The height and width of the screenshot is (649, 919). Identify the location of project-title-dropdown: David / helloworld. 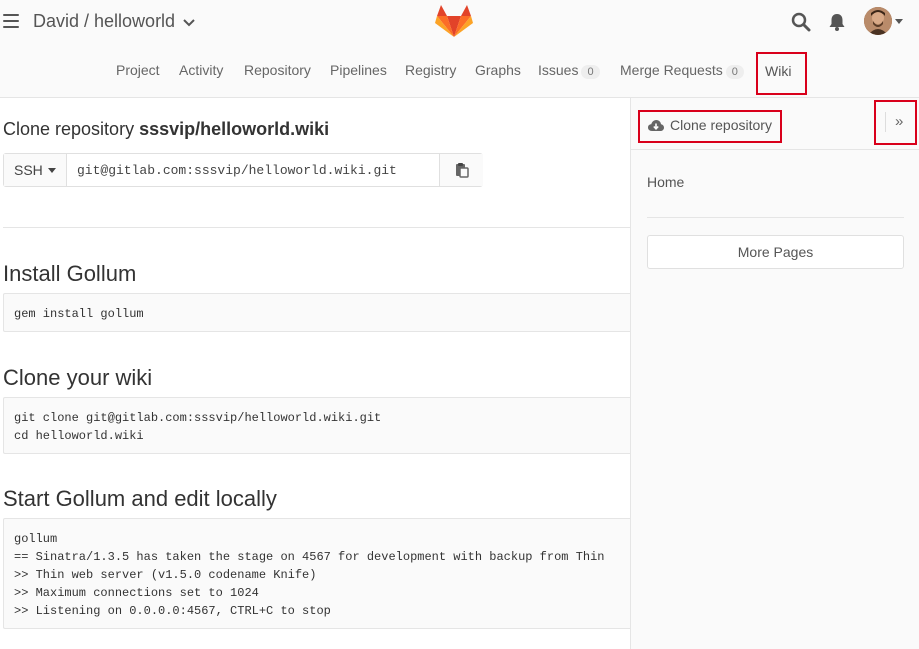
(114, 21).